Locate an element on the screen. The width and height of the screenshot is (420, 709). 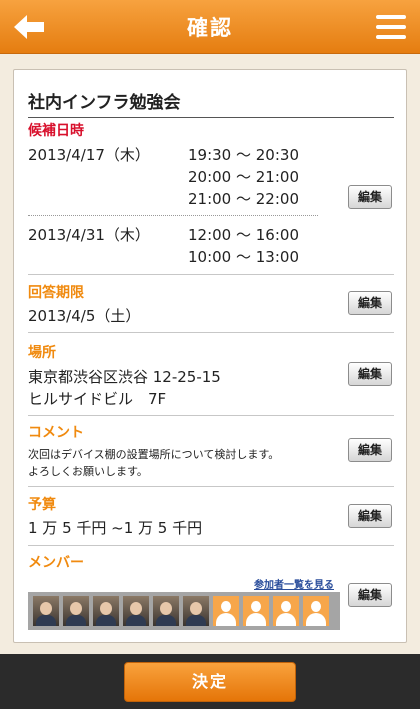
place-address: 東京都渋谷区渋谷 12-25-15 is located at coordinates (124, 377).